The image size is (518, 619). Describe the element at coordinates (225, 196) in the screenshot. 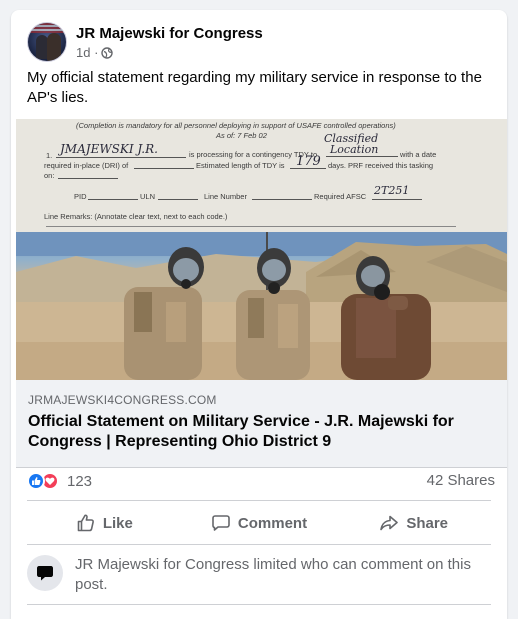

I see `doc-line-number: Line Number` at that location.